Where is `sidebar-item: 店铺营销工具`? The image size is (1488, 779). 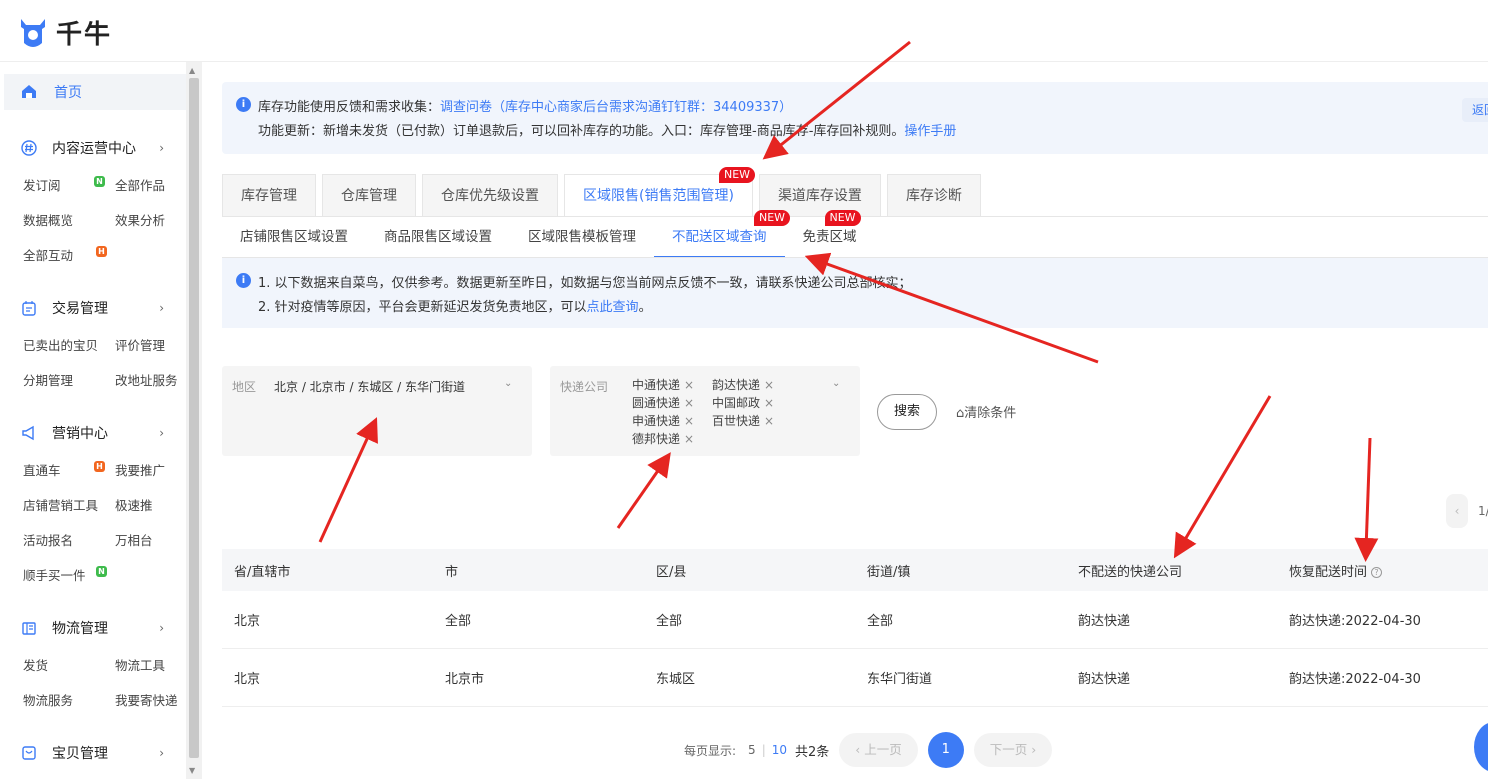 sidebar-item: 店铺营销工具 is located at coordinates (51, 505).